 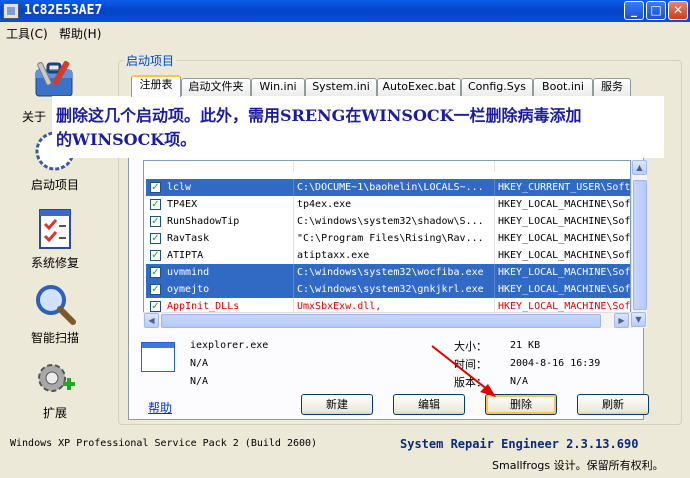 What do you see at coordinates (345, 32) in the screenshot?
I see `menu-bar: 工具(C) 帮助(H)` at bounding box center [345, 32].